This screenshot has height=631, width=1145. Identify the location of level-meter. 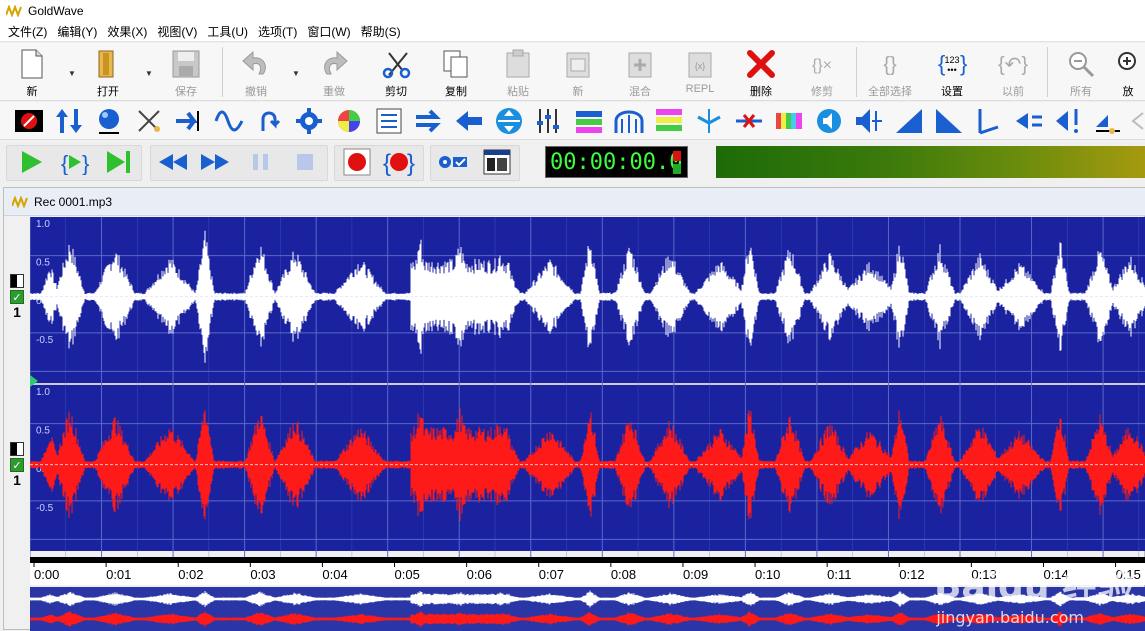
(930, 162).